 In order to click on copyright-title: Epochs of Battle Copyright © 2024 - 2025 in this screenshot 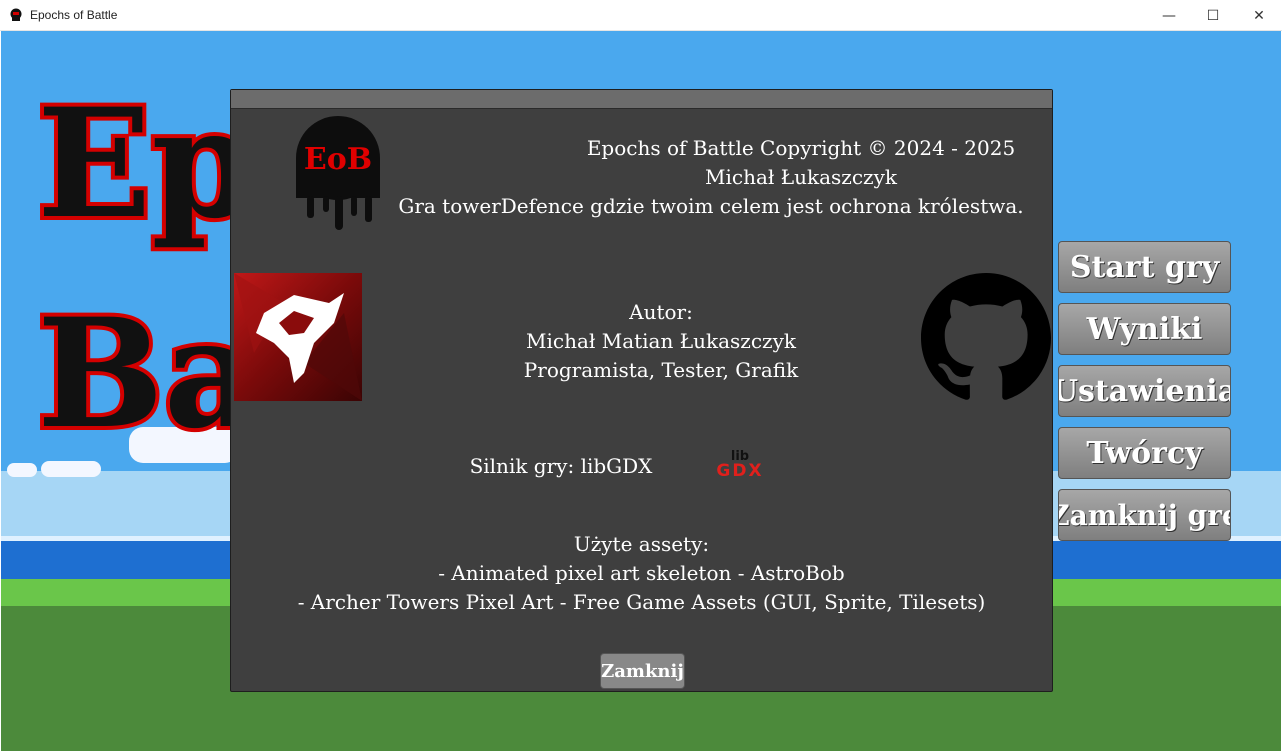, I will do `click(801, 148)`.